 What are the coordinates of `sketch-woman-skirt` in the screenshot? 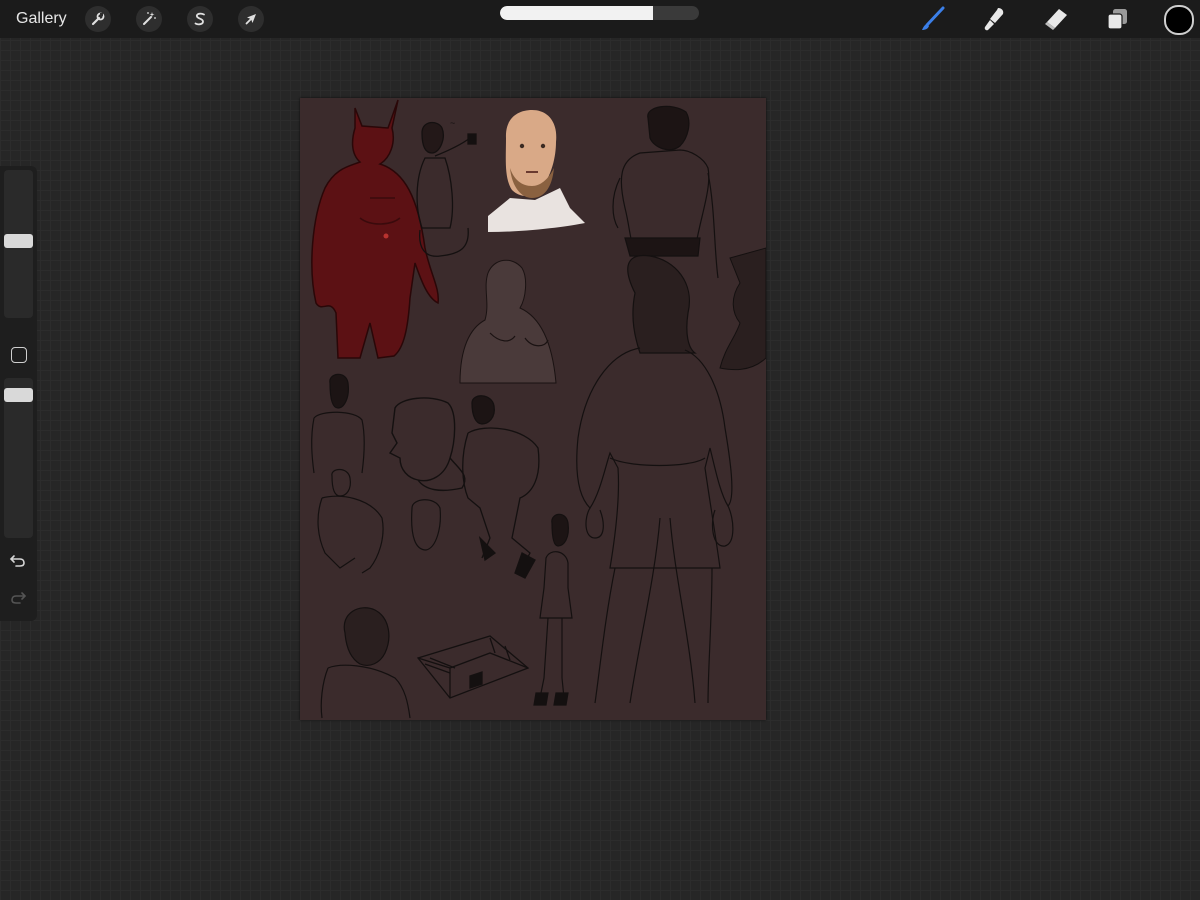 It's located at (553, 609).